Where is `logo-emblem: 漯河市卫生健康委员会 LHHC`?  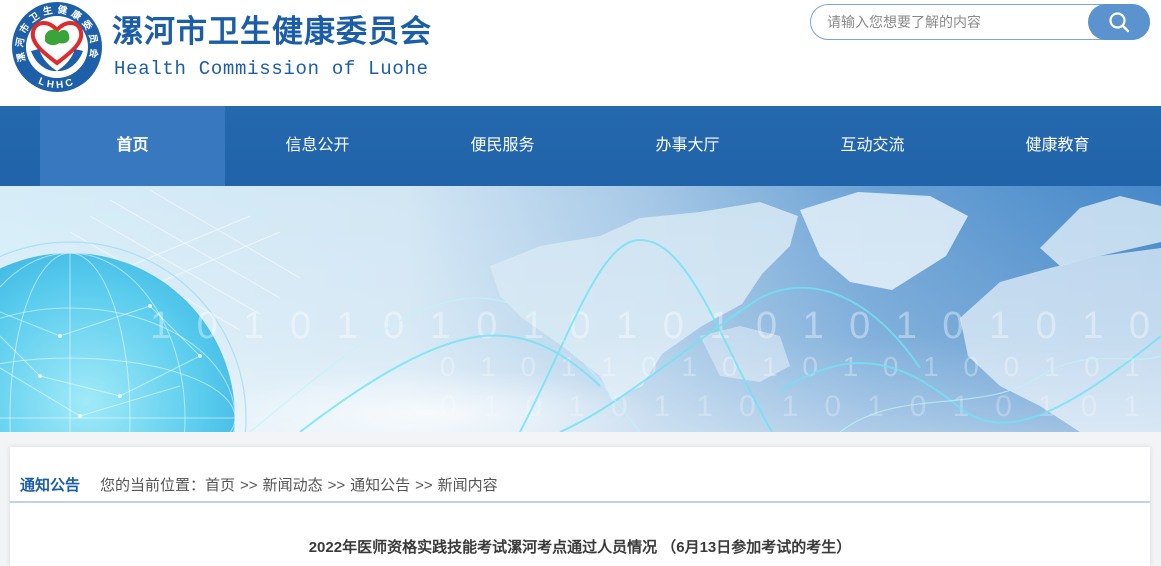
logo-emblem: 漯河市卫生健康委员会 LHHC is located at coordinates (57, 47).